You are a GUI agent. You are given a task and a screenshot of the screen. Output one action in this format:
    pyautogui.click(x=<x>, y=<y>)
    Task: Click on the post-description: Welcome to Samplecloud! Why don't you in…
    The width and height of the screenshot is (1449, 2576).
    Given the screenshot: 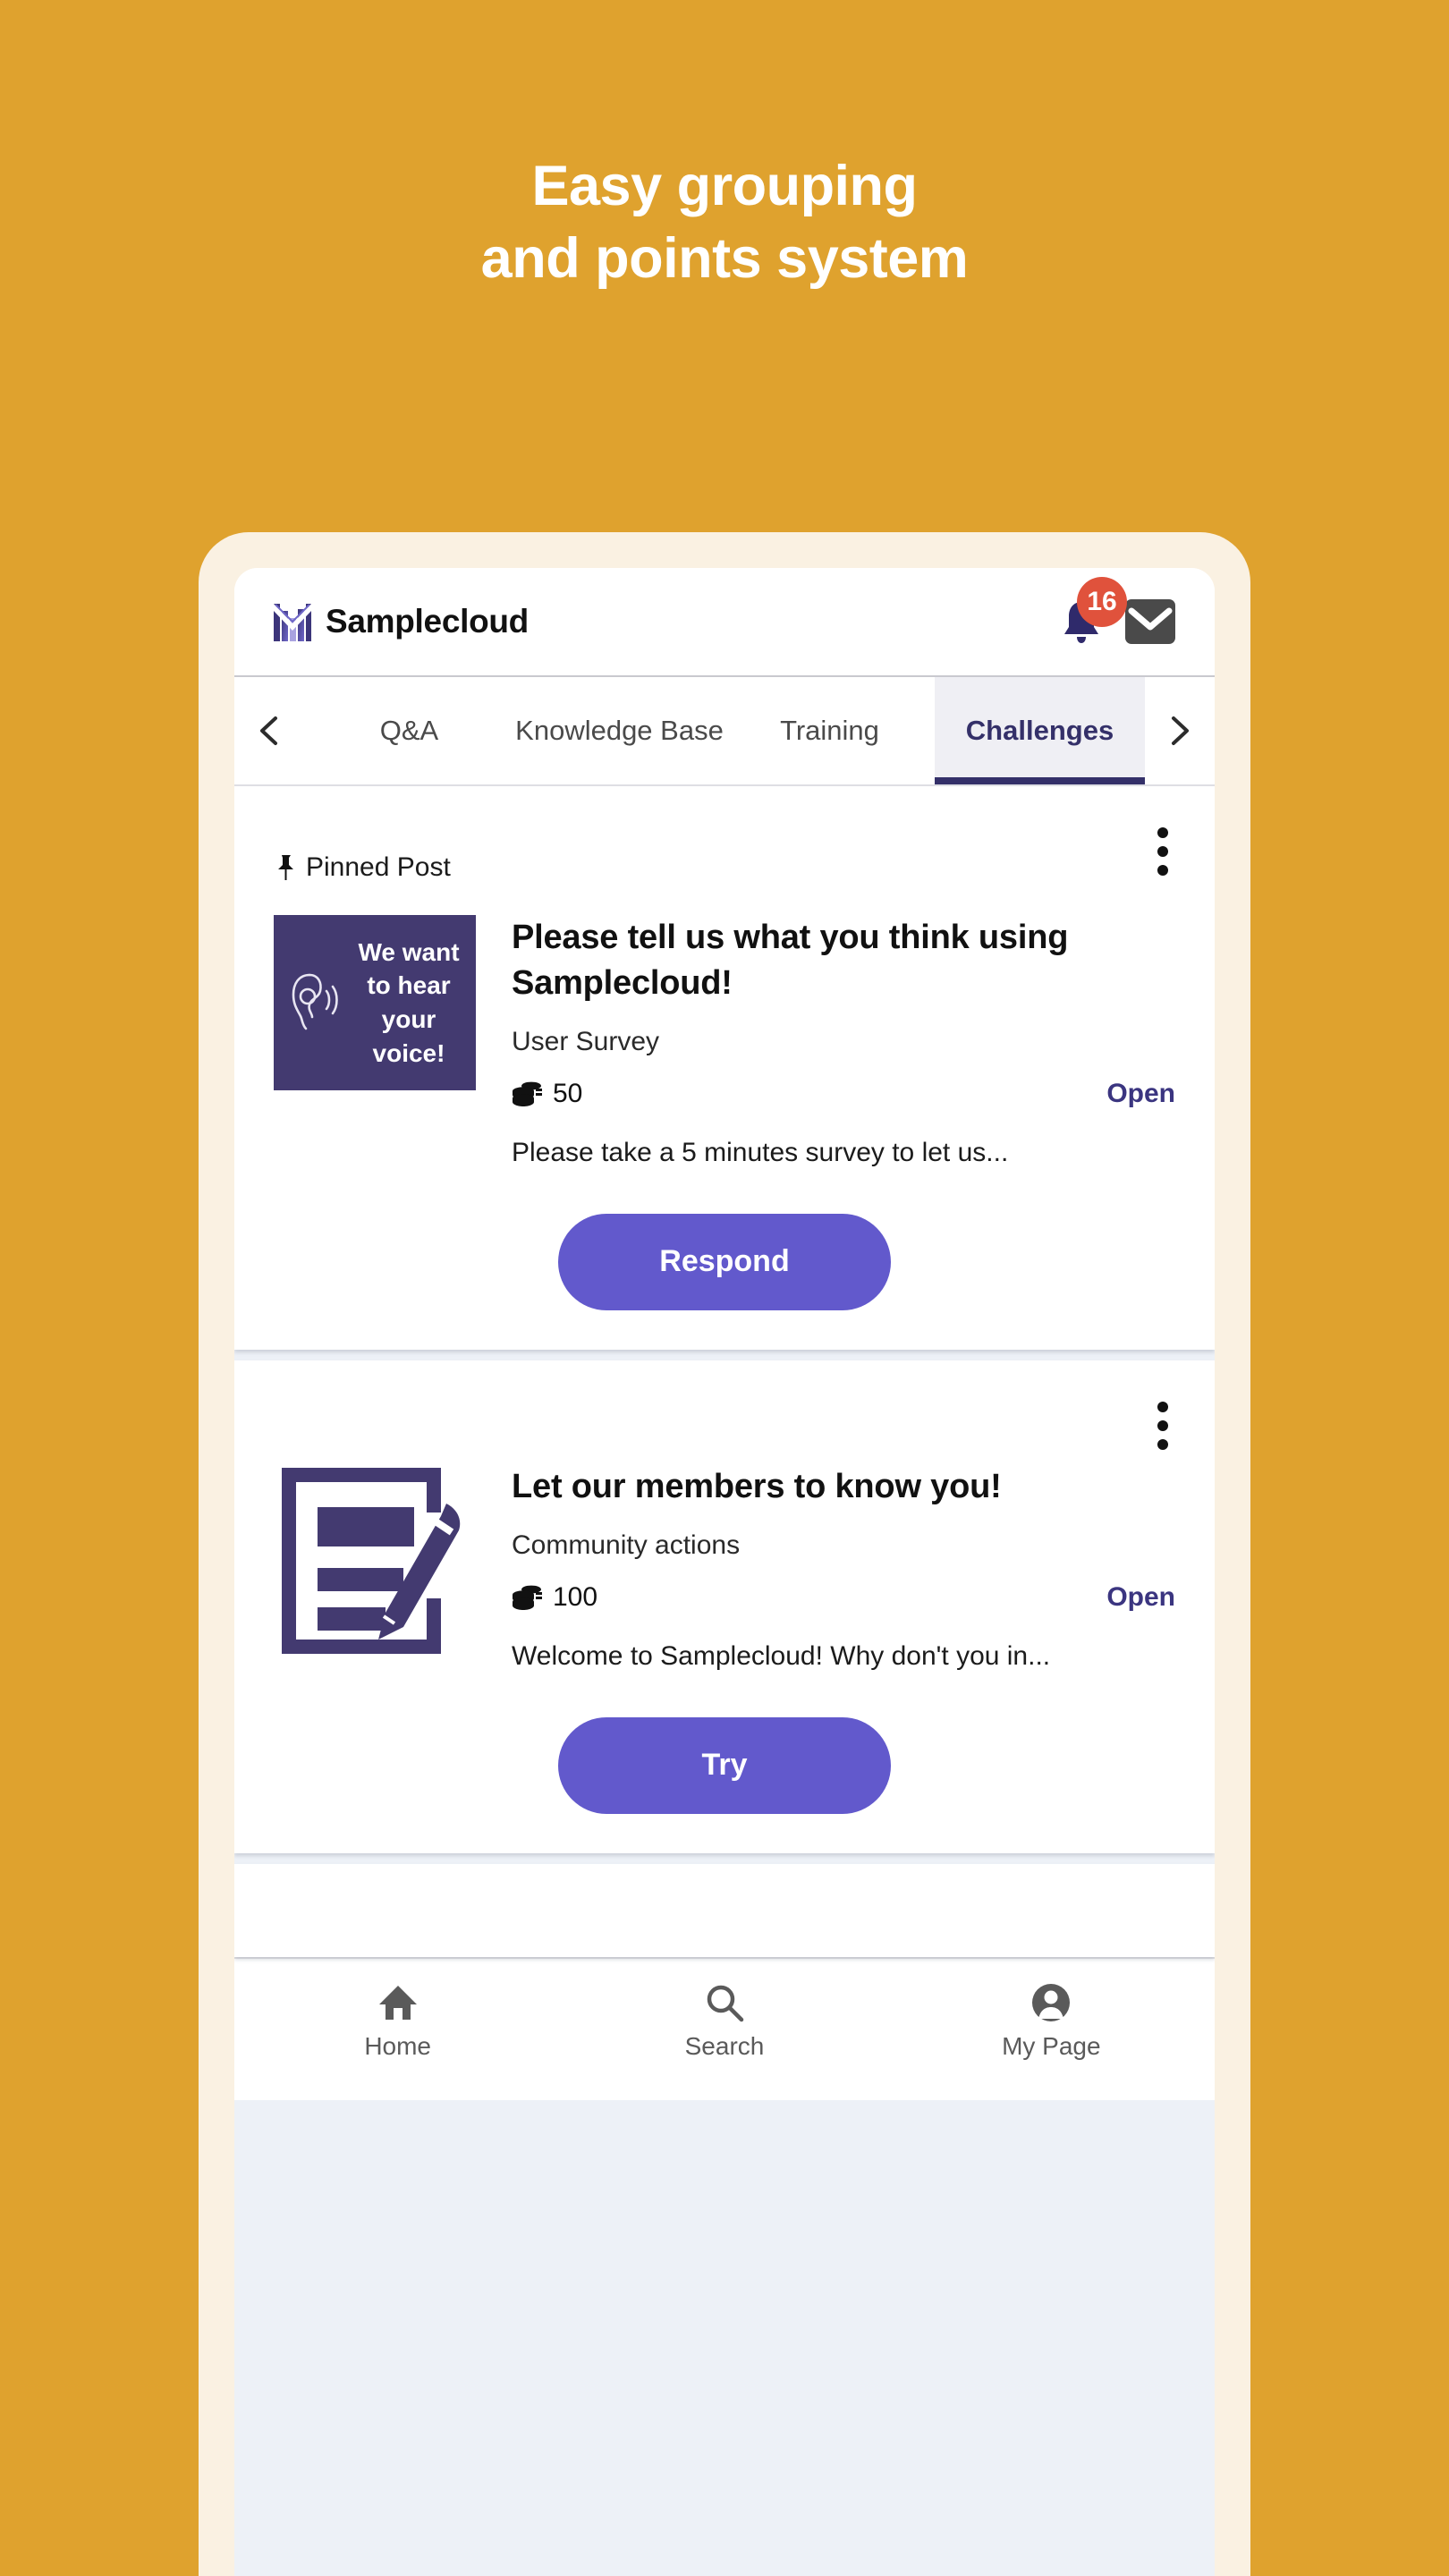 What is the action you would take?
    pyautogui.click(x=781, y=1656)
    